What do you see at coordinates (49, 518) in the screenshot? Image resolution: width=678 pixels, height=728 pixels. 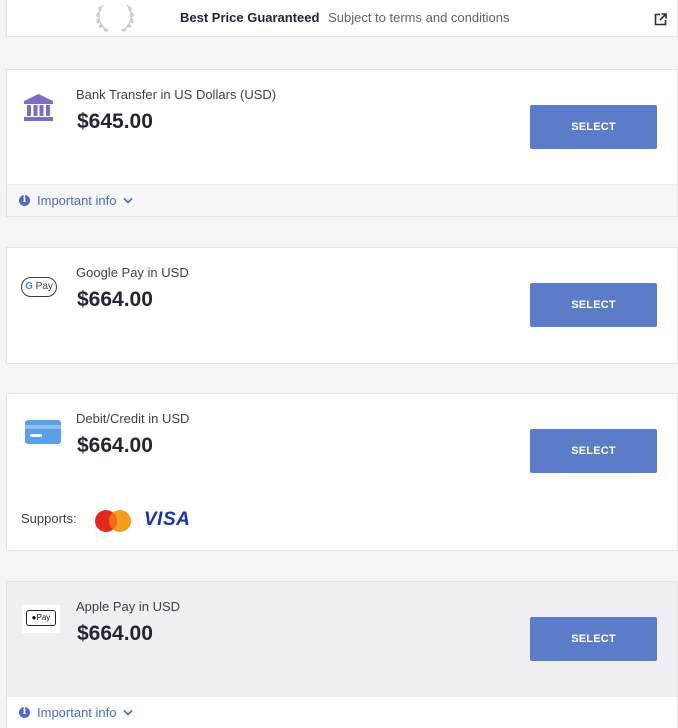 I see `supports-label: Supports:` at bounding box center [49, 518].